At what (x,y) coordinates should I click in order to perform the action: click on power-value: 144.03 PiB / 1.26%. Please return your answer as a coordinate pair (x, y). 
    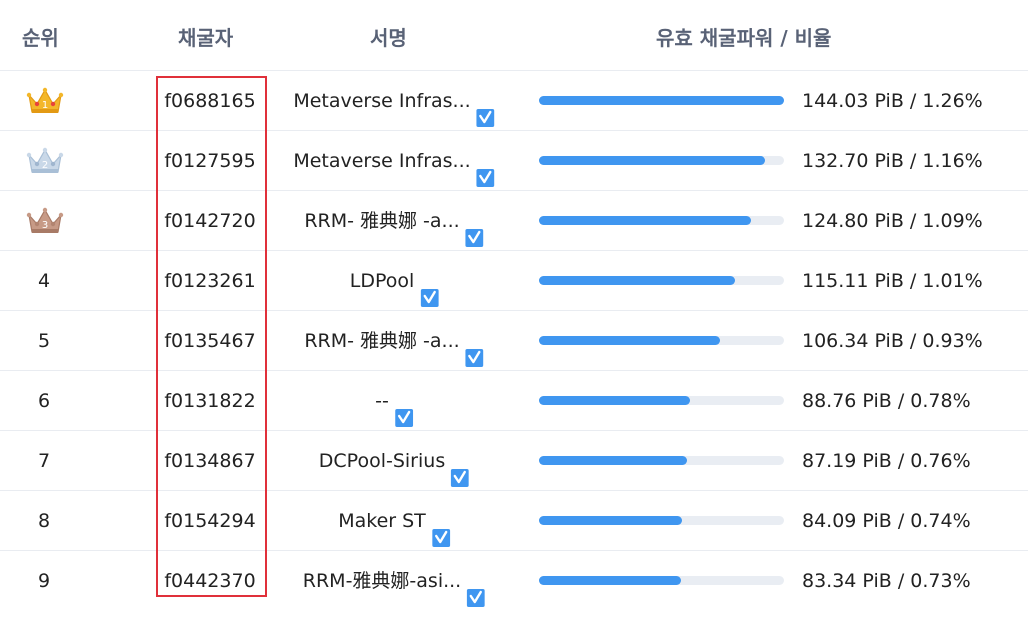
    Looking at the image, I should click on (892, 101).